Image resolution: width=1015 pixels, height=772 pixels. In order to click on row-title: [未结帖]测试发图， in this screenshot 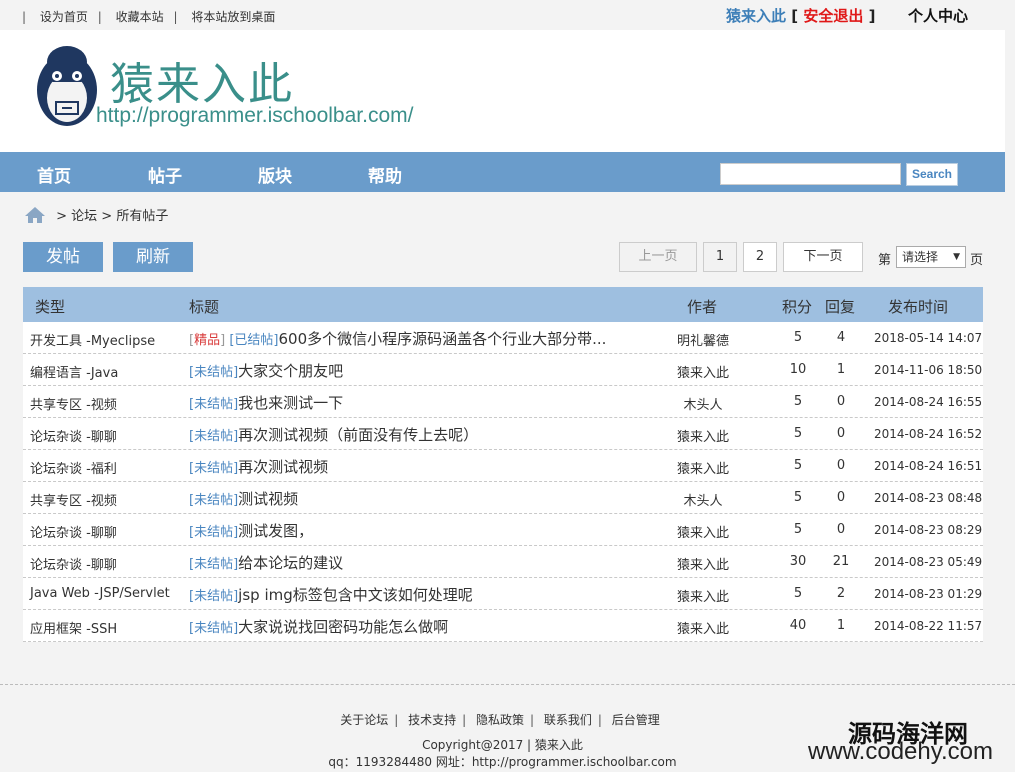, I will do `click(251, 530)`.